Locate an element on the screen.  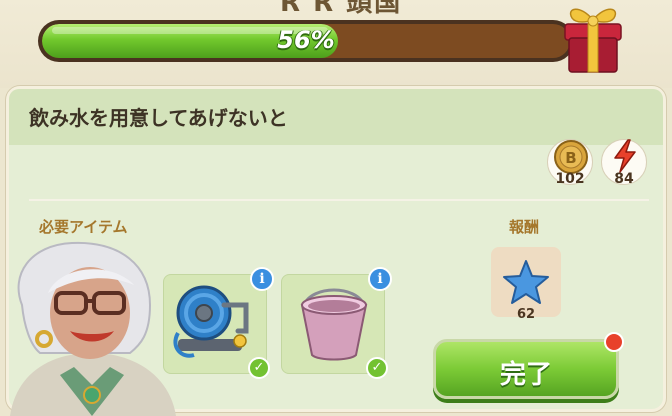
task-title: 飲み水を用意してあげないと is located at coordinates (158, 118).